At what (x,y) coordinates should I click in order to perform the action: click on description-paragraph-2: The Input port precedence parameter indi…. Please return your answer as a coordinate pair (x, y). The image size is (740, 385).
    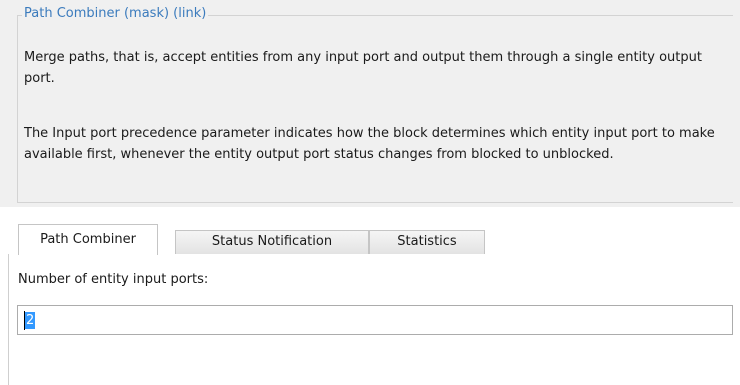
    Looking at the image, I should click on (369, 144).